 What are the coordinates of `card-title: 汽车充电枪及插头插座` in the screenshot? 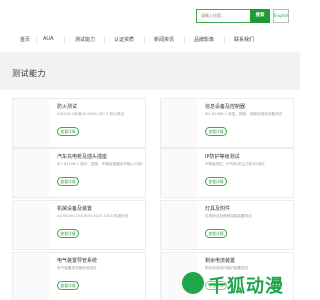 It's located at (82, 157).